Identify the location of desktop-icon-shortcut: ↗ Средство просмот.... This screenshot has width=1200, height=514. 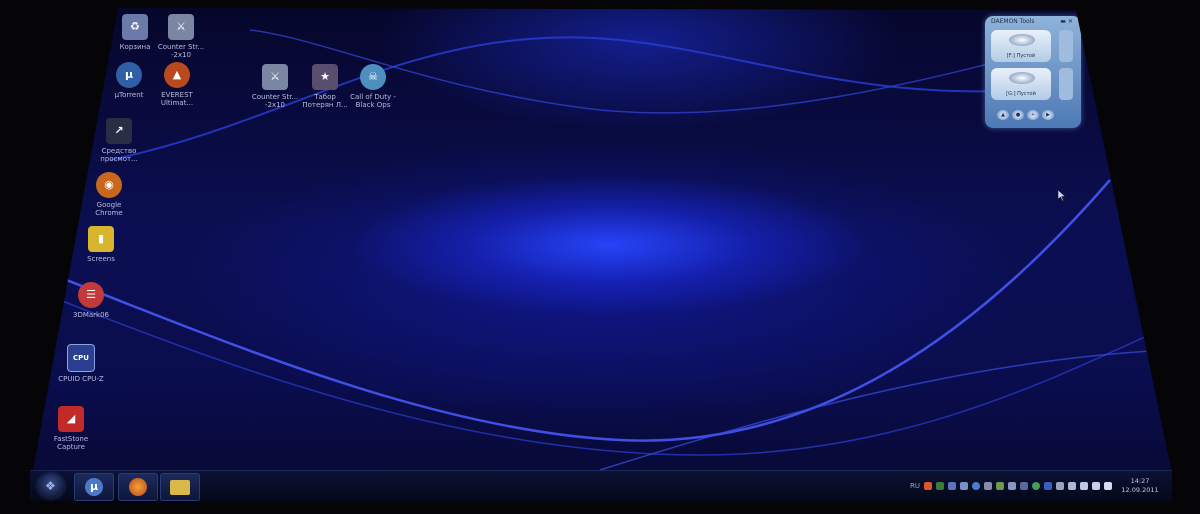
(119, 140).